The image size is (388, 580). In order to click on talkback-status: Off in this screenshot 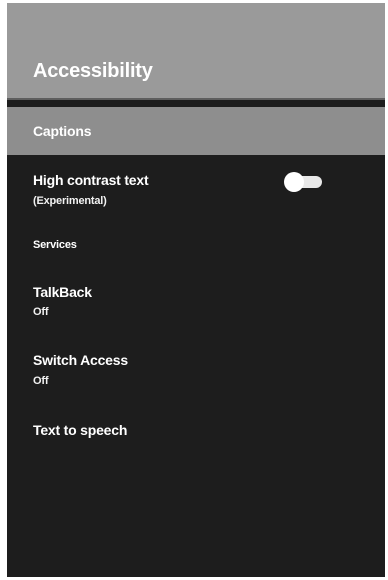, I will do `click(41, 312)`.